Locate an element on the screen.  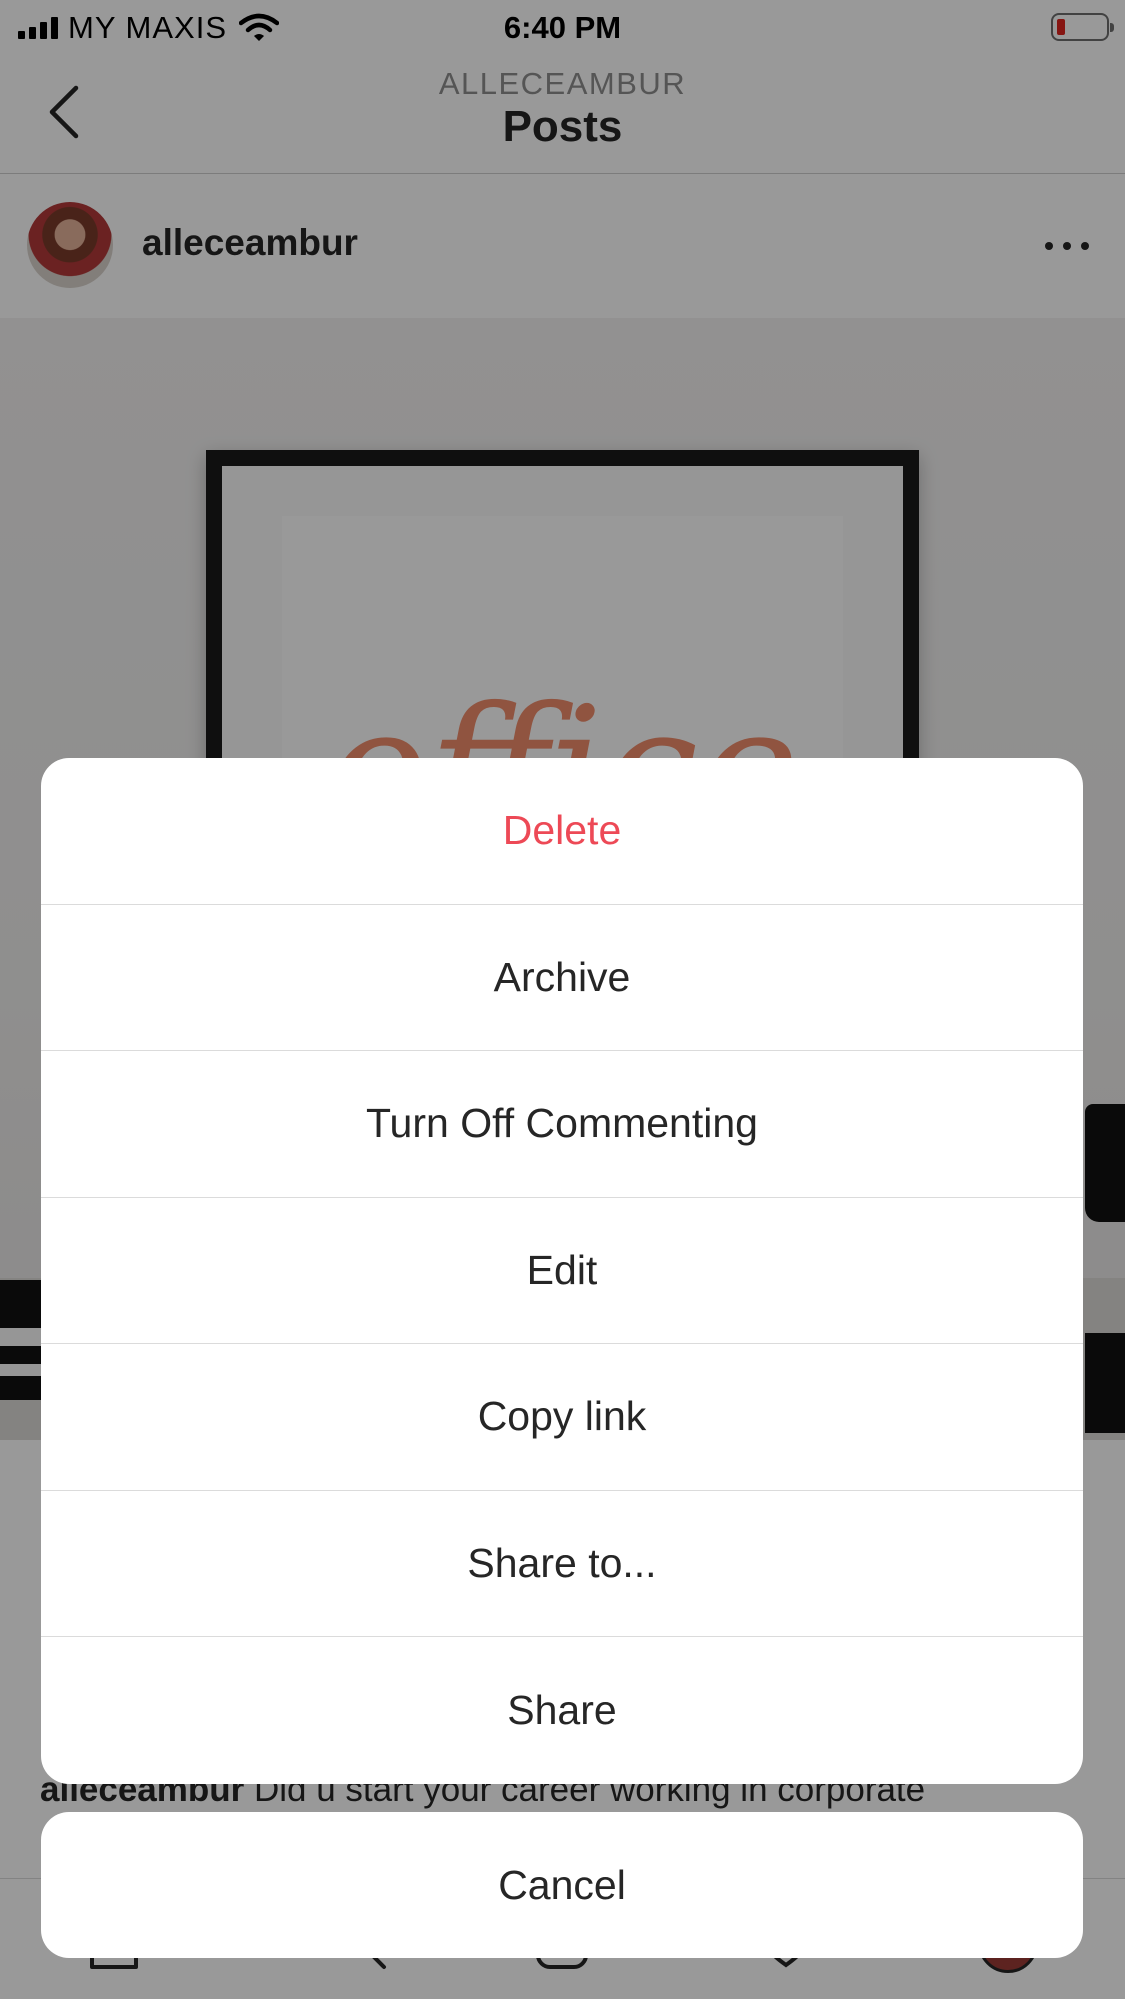
edit-button: Edit is located at coordinates (562, 1271).